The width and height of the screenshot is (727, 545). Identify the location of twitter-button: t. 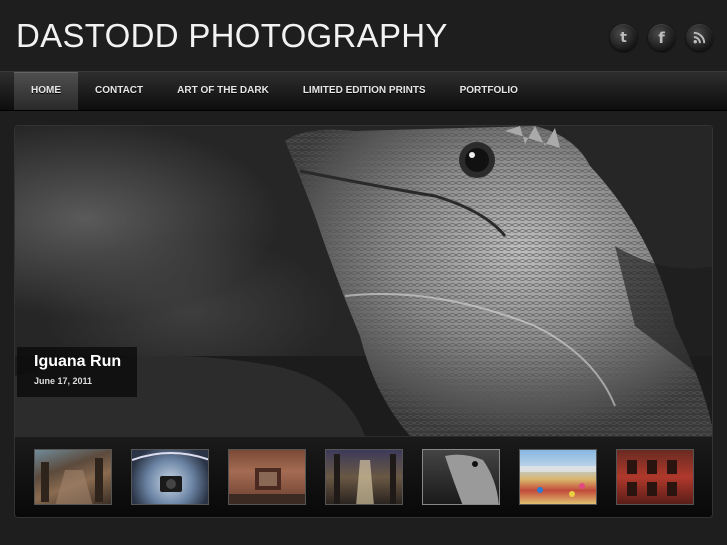
(623, 37).